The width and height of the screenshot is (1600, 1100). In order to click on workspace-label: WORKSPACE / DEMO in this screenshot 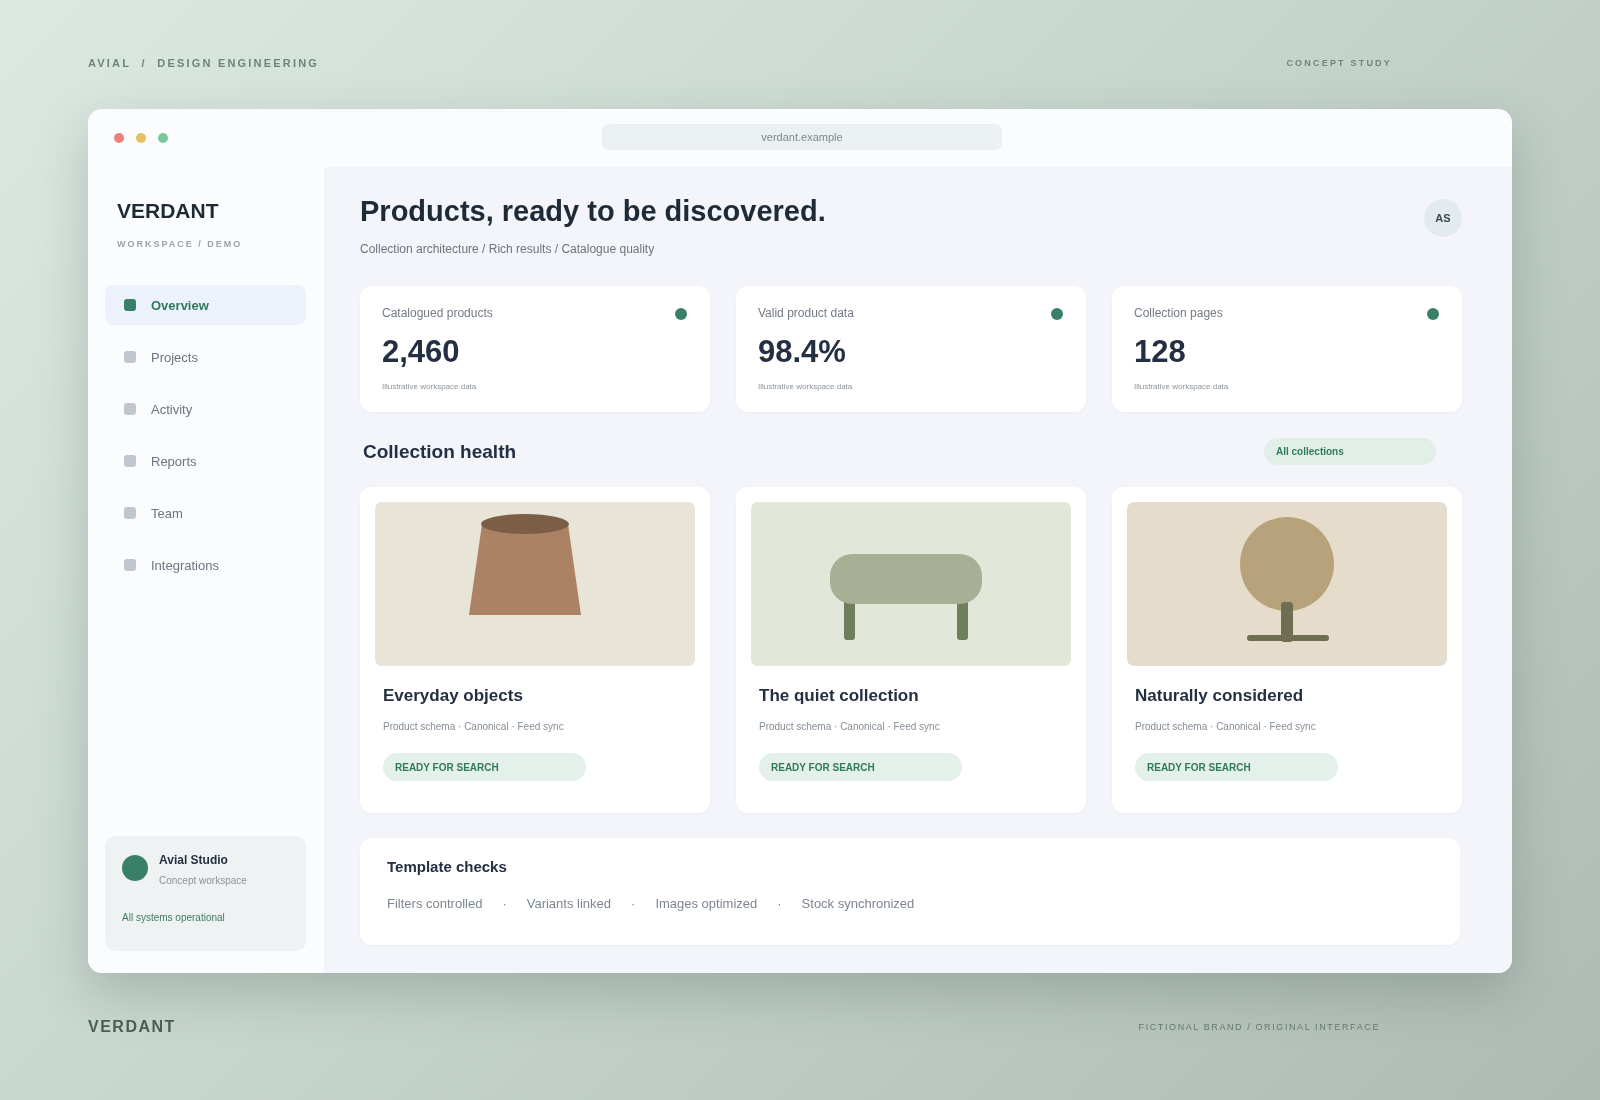, I will do `click(180, 244)`.